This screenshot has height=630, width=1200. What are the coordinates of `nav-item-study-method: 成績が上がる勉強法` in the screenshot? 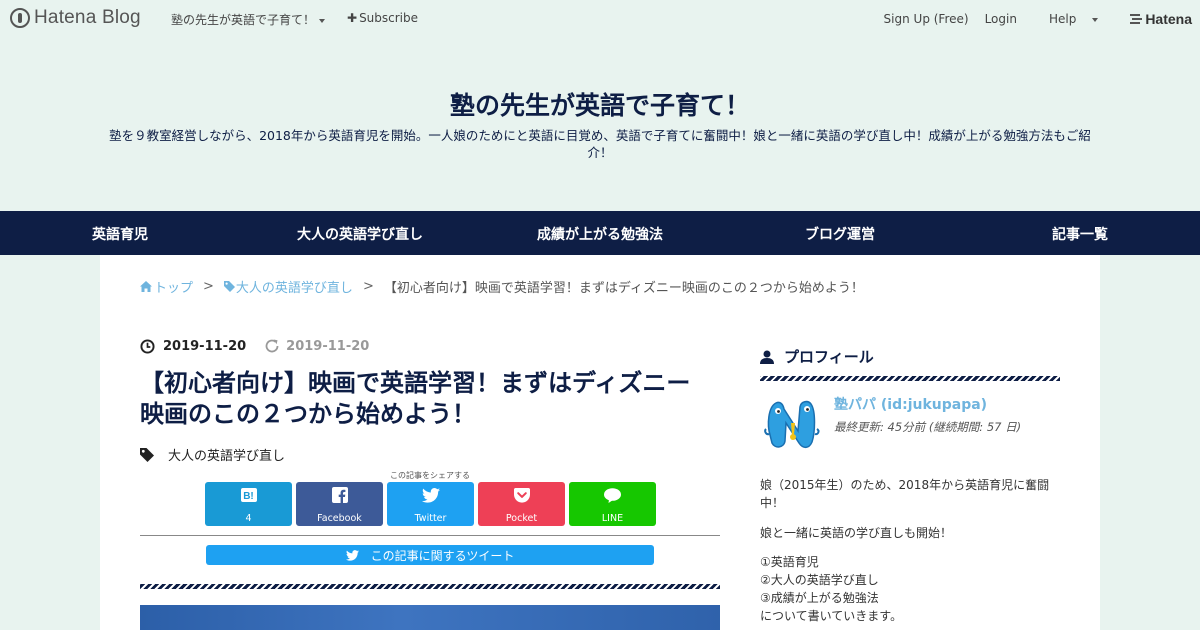 It's located at (600, 234).